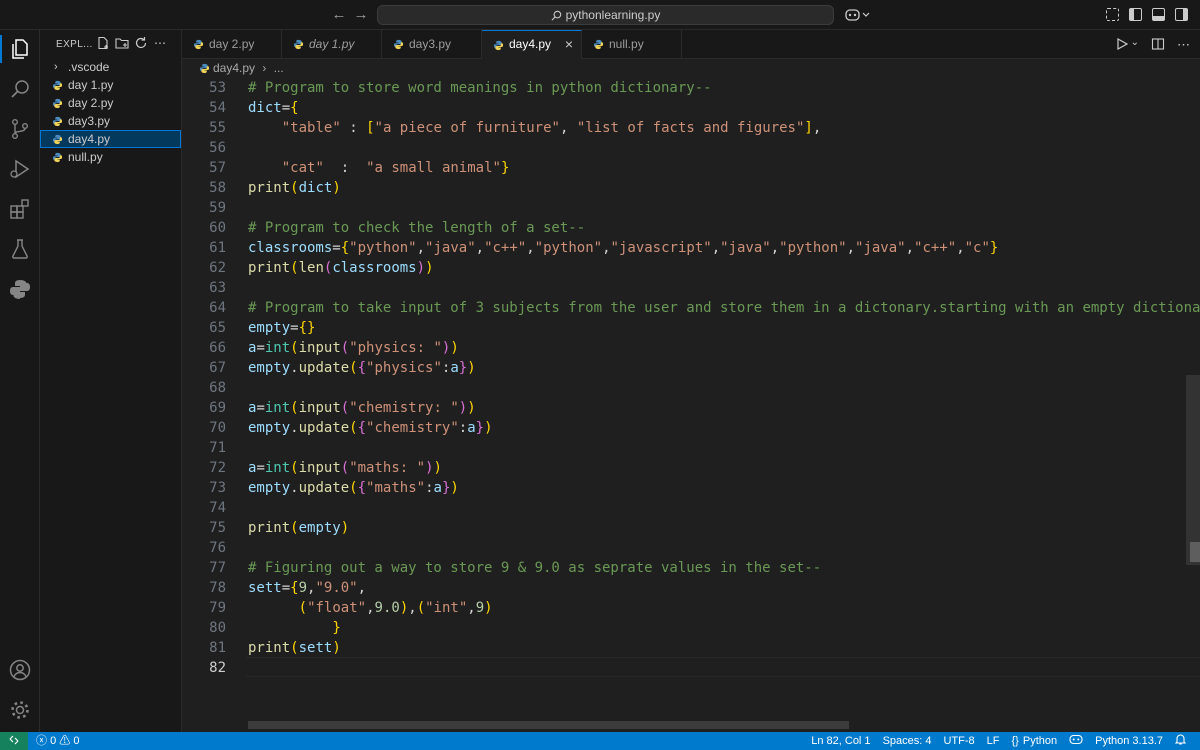 Image resolution: width=1200 pixels, height=750 pixels. Describe the element at coordinates (1035, 741) in the screenshot. I see `language-mode: {} Python` at that location.